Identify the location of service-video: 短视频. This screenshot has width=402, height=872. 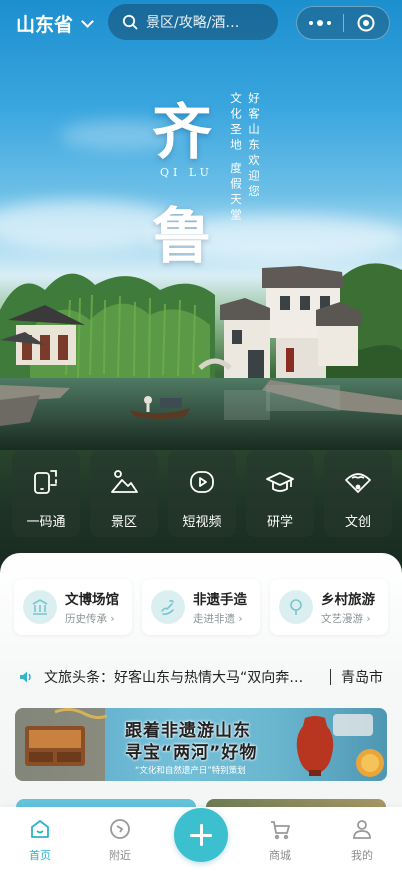
(202, 494).